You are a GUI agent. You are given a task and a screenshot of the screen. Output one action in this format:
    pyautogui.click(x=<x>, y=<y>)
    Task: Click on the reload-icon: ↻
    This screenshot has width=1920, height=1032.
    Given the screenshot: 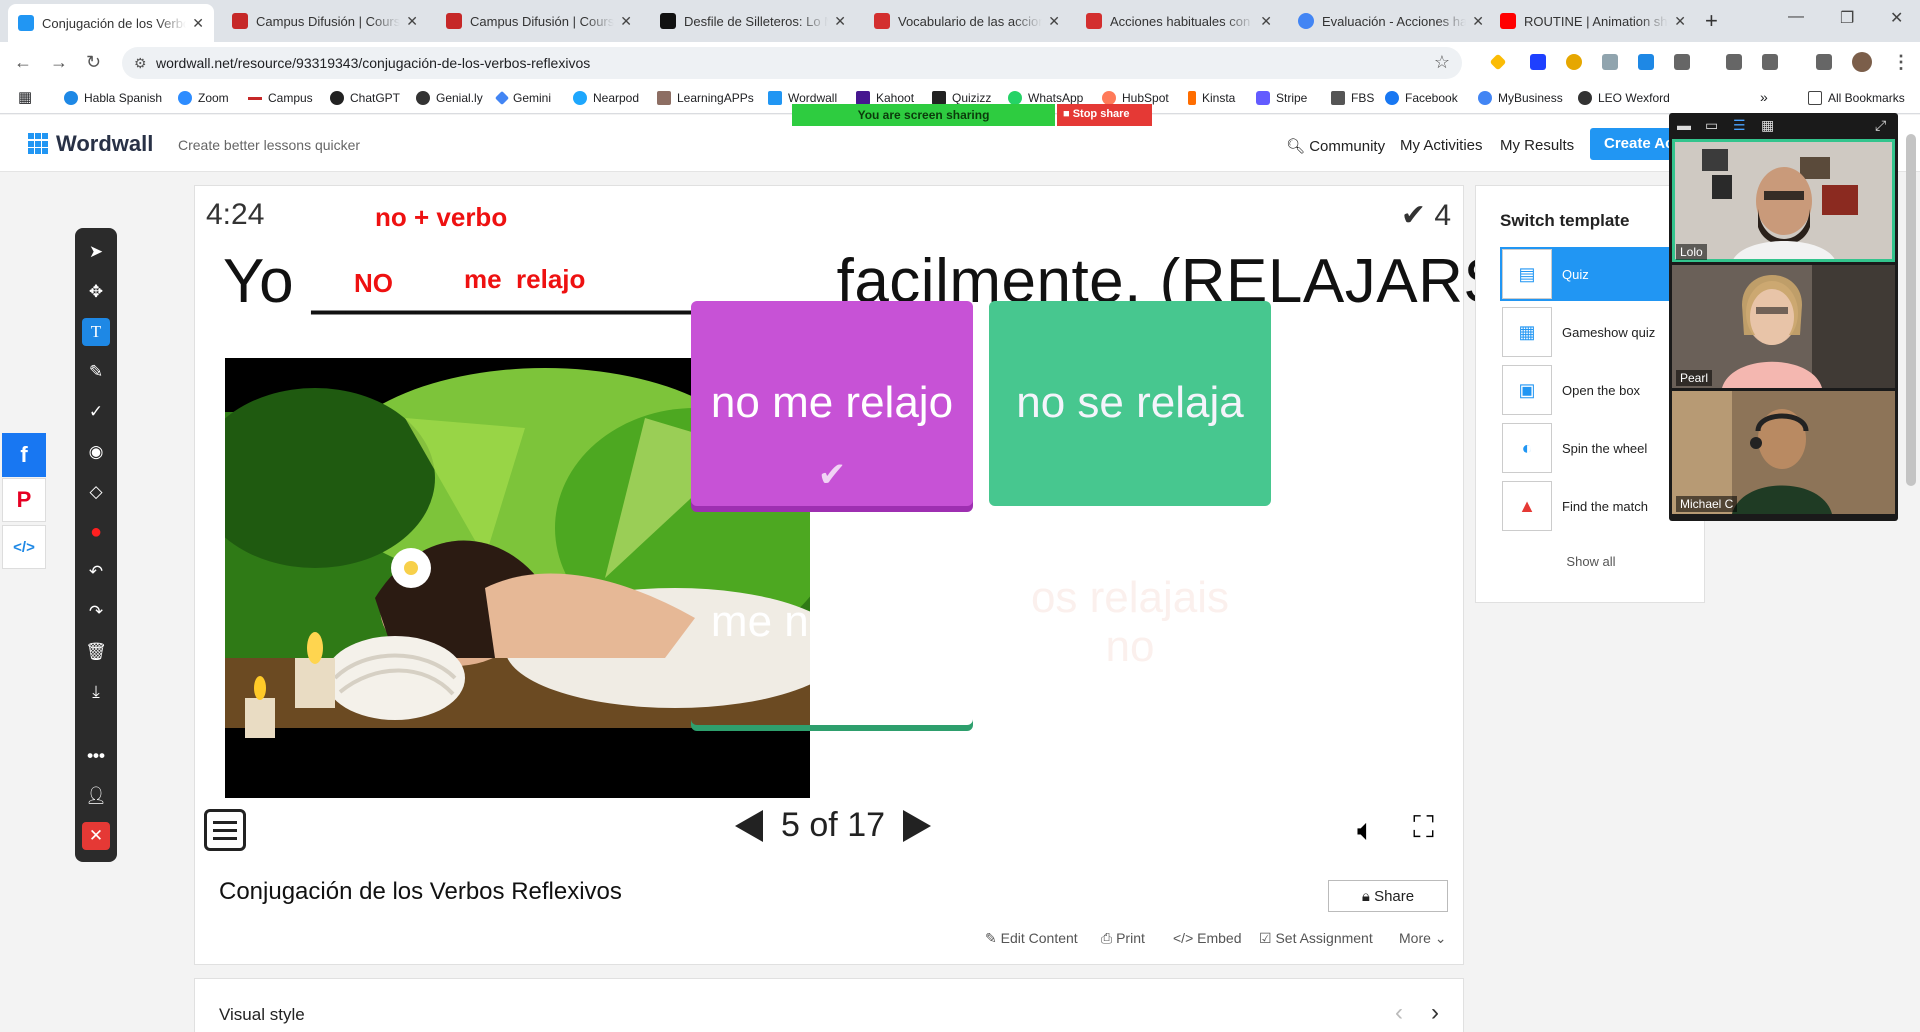 What is the action you would take?
    pyautogui.click(x=93, y=62)
    